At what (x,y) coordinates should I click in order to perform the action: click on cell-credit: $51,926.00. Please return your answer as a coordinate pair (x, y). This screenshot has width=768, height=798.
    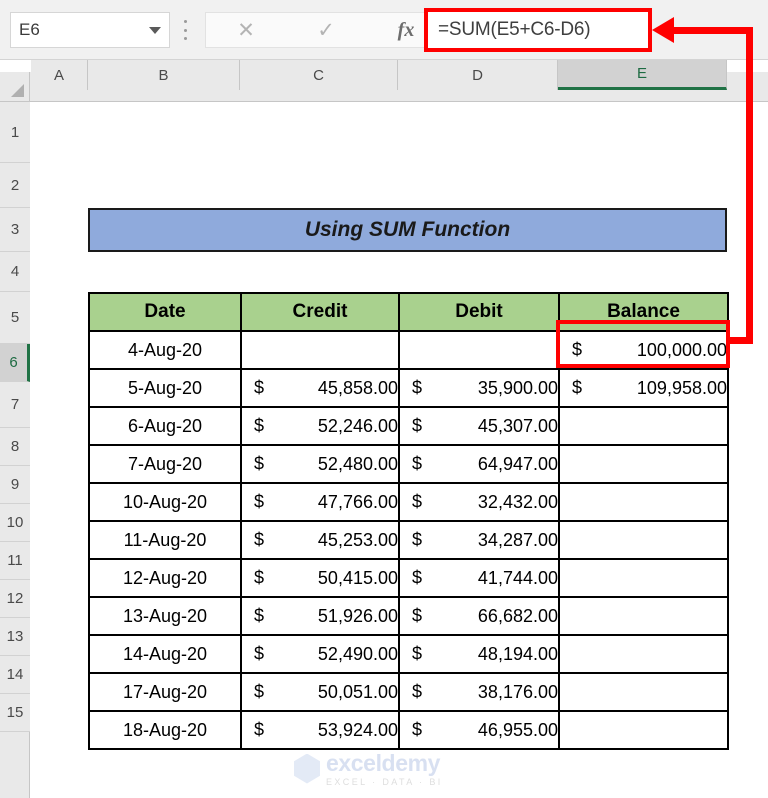
    Looking at the image, I should click on (320, 616).